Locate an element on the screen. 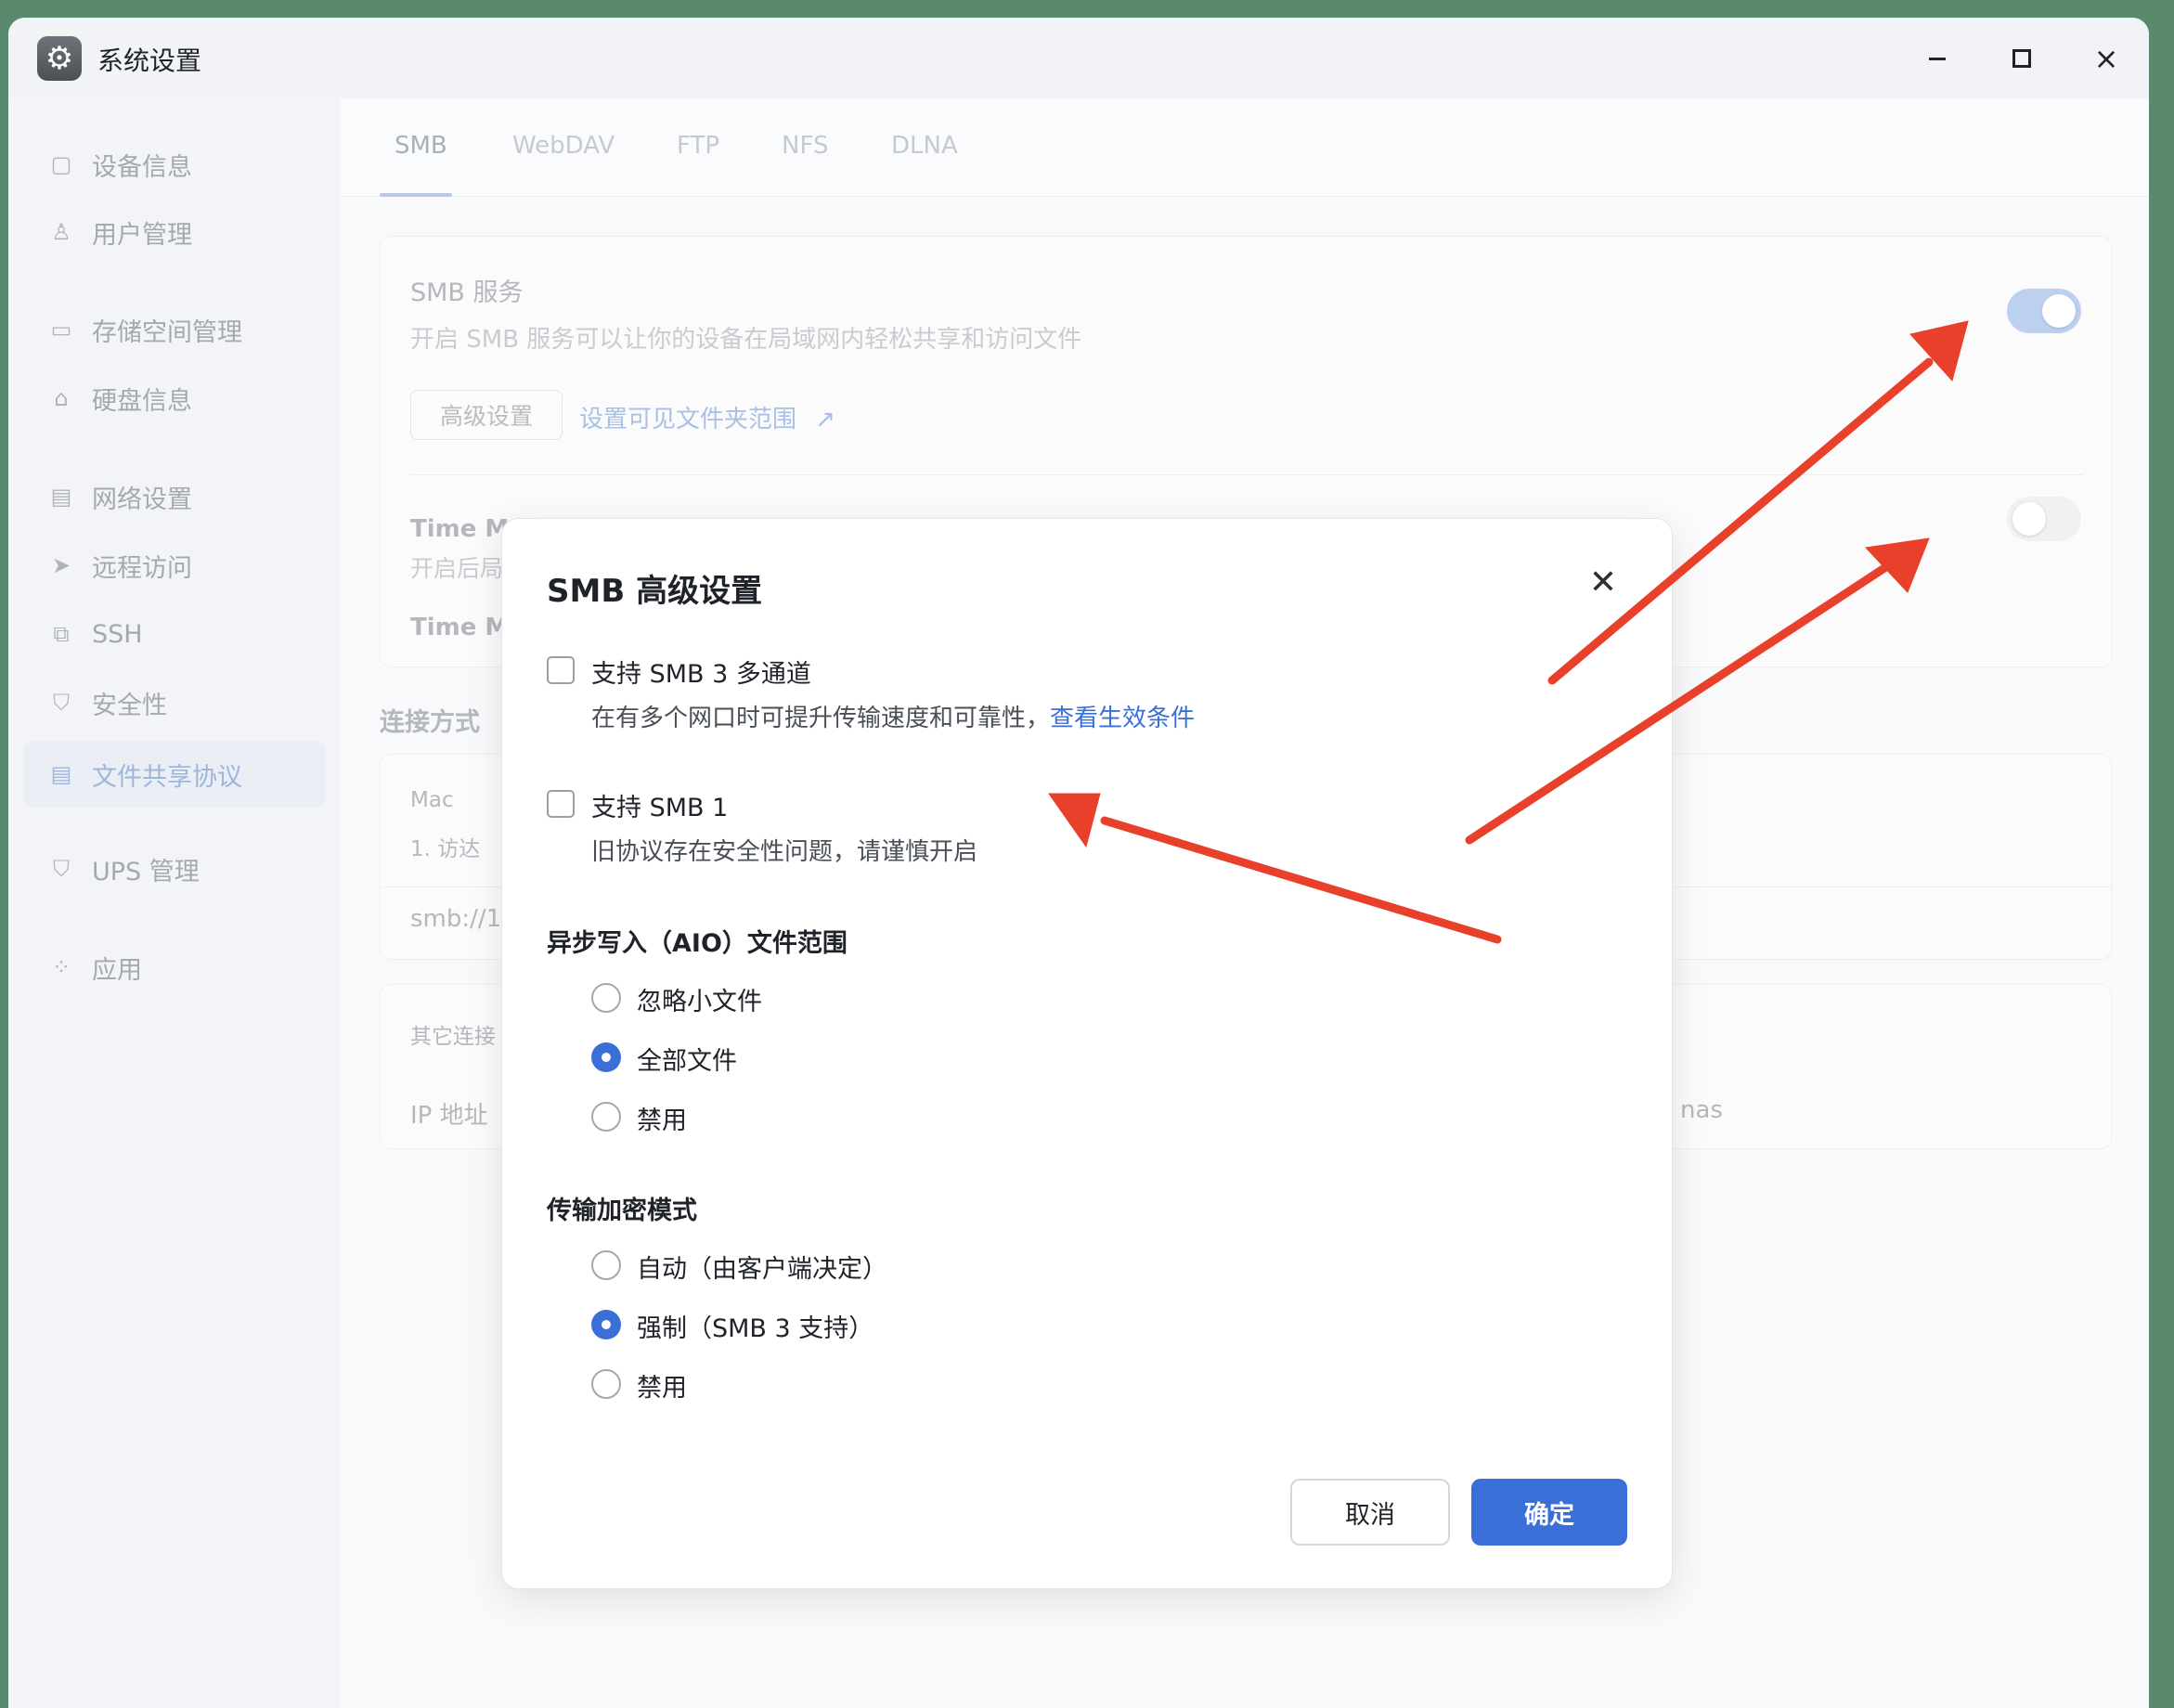 The height and width of the screenshot is (1708, 2174). smb-service-desc: 开启 SMB 服务可以让你的设备在局域网内轻松共享和访问文件 is located at coordinates (746, 340).